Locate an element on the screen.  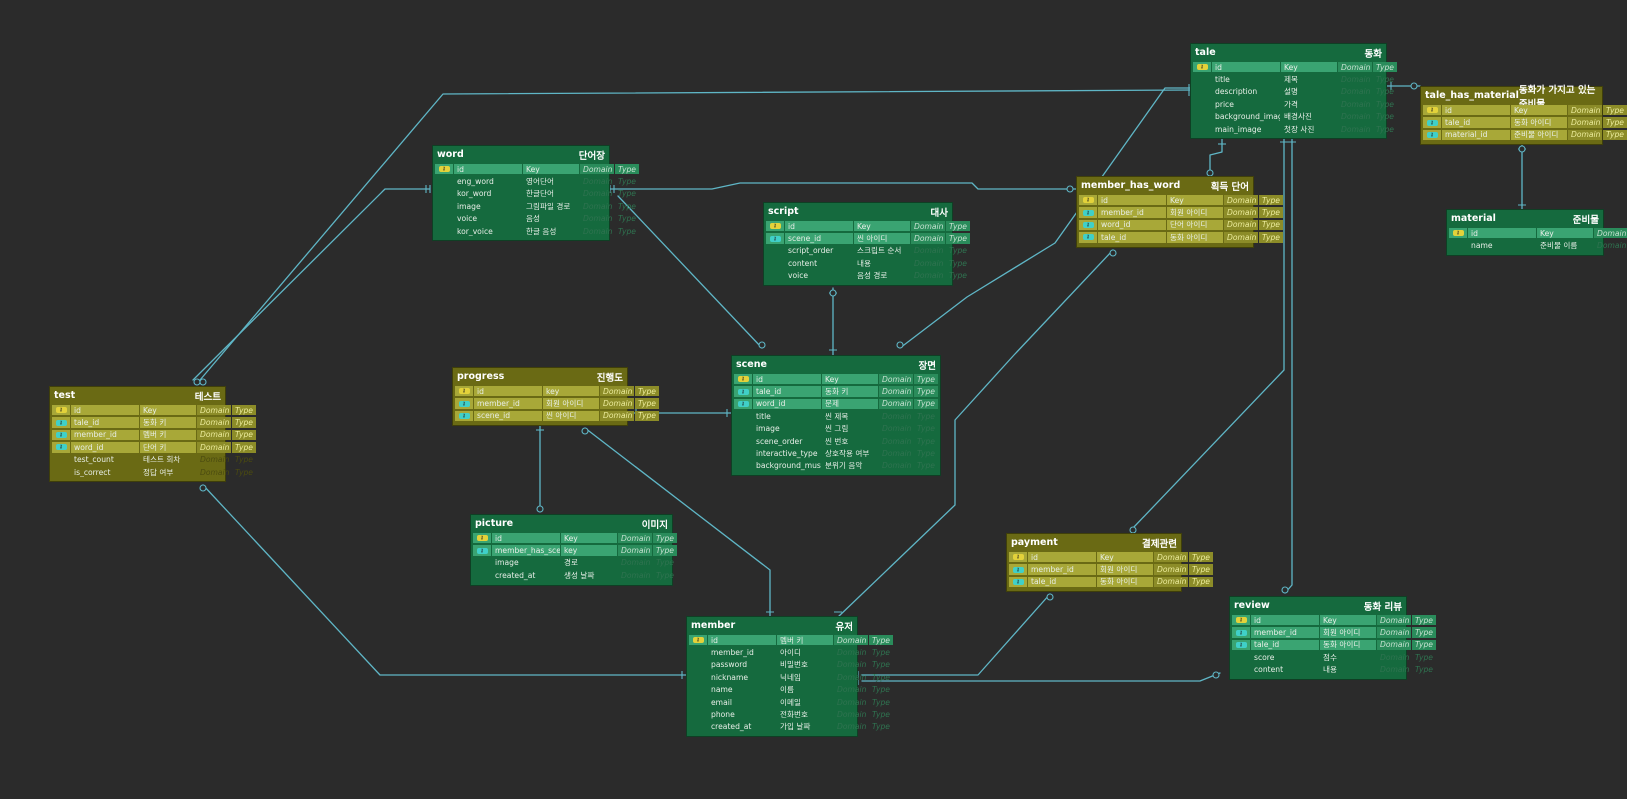
column-row: phone 전화번호 Domain Type is located at coordinates (788, 714).